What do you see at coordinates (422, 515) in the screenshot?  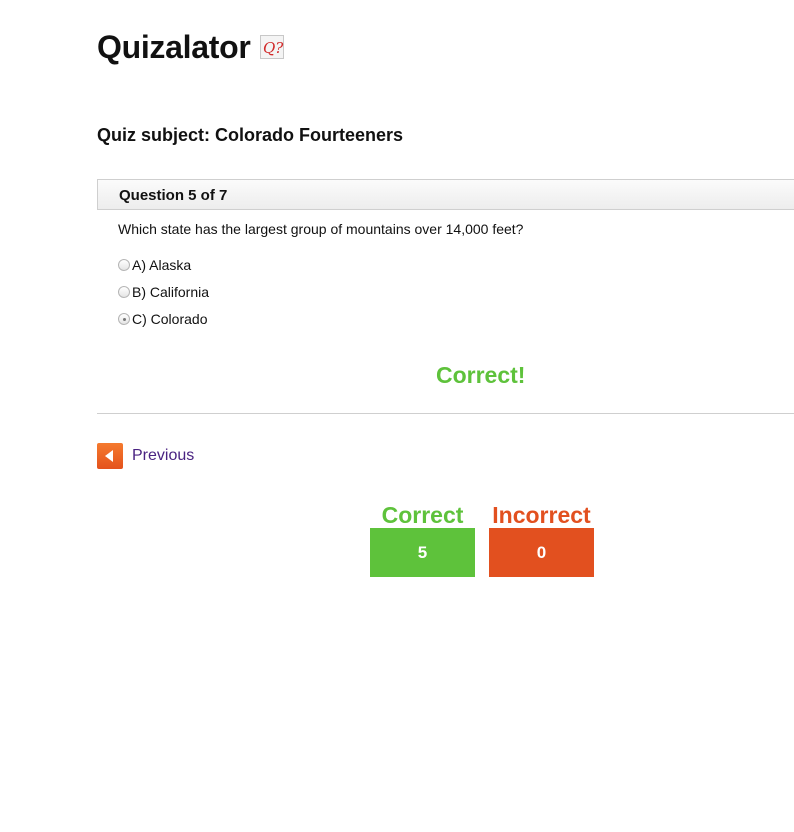 I see `correct-score-label: Correct` at bounding box center [422, 515].